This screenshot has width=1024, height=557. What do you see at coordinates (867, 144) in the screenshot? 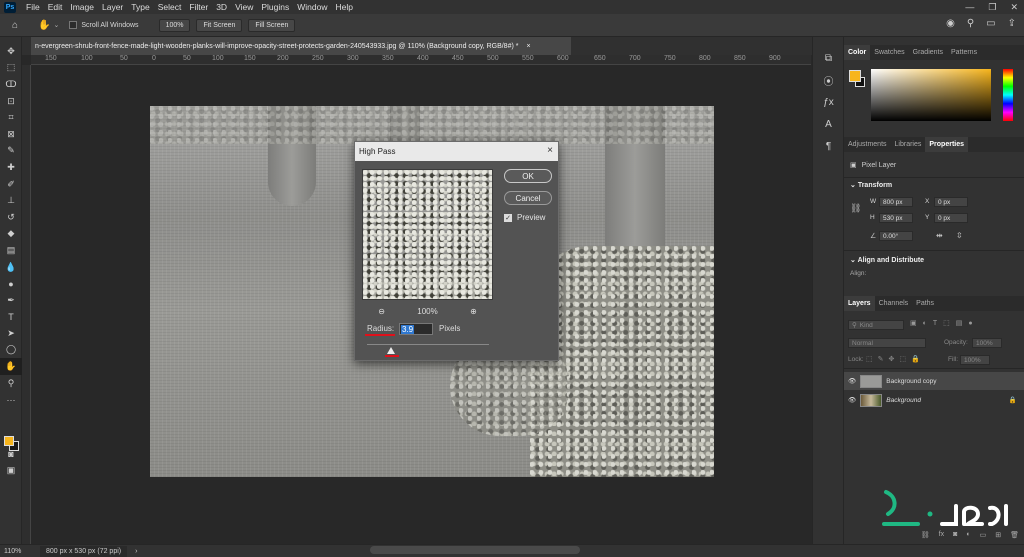
I see `tab-adjustments: Adjustments` at bounding box center [867, 144].